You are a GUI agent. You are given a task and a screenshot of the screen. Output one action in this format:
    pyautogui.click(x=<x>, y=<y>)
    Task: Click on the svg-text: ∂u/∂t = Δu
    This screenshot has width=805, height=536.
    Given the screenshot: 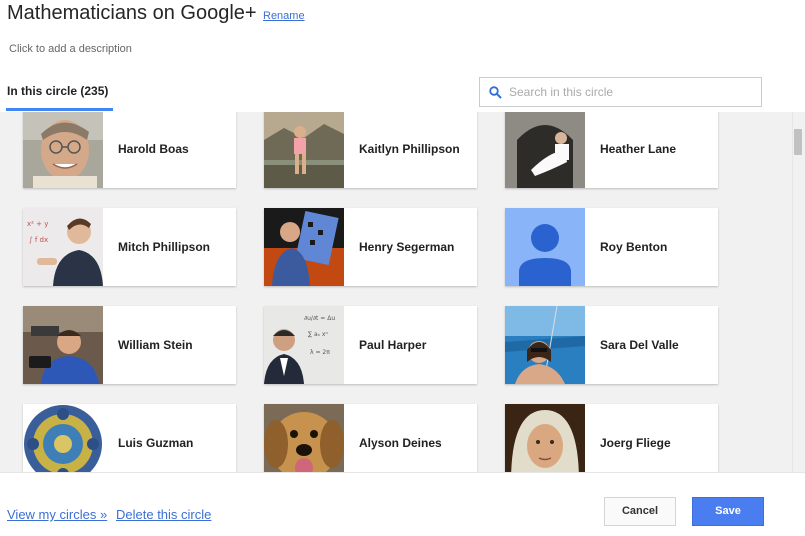 What is the action you would take?
    pyautogui.click(x=319, y=318)
    